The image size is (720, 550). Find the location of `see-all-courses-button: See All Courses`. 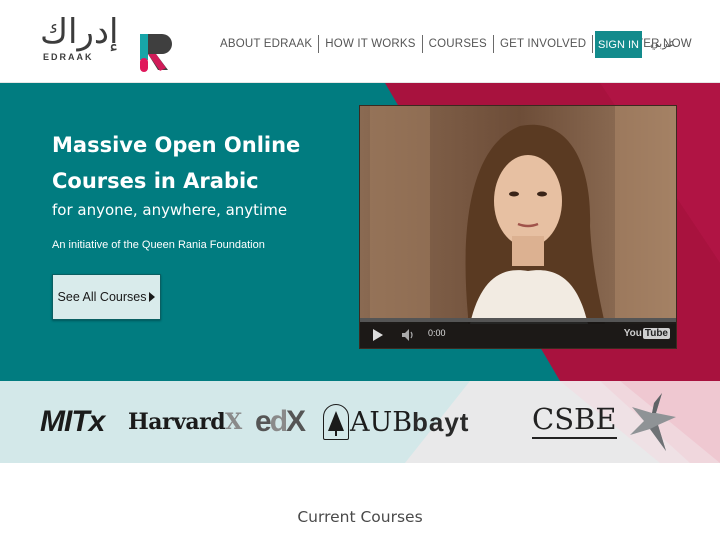

see-all-courses-button: See All Courses is located at coordinates (106, 297).